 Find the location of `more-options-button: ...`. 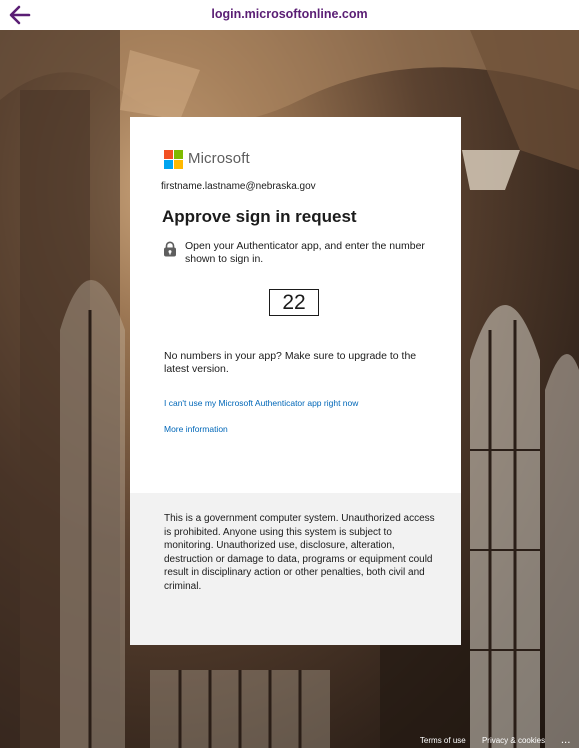

more-options-button: ... is located at coordinates (566, 740).